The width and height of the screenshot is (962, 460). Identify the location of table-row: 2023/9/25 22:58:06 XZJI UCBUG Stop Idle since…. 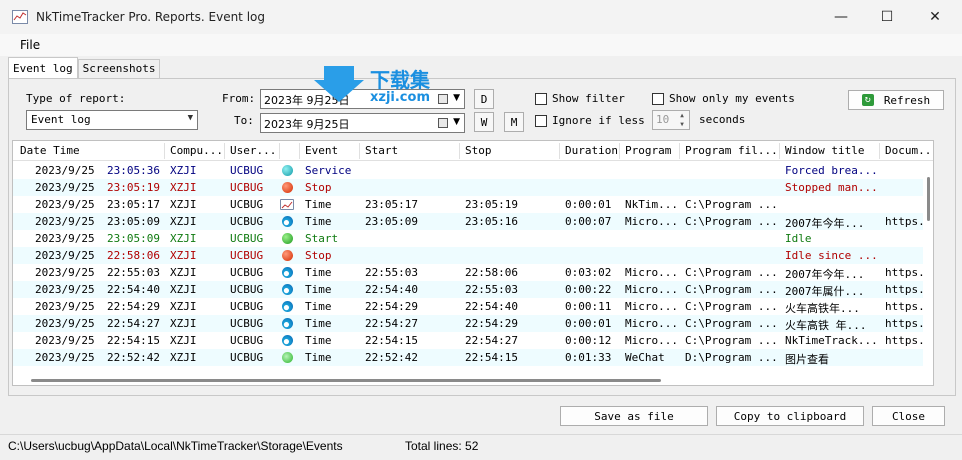
(473, 255).